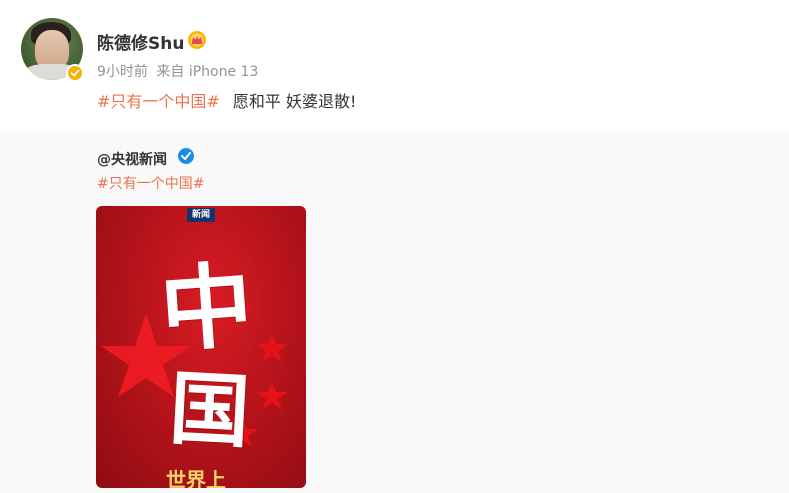 This screenshot has height=493, width=789. I want to click on poster-title-line2: 国, so click(210, 410).